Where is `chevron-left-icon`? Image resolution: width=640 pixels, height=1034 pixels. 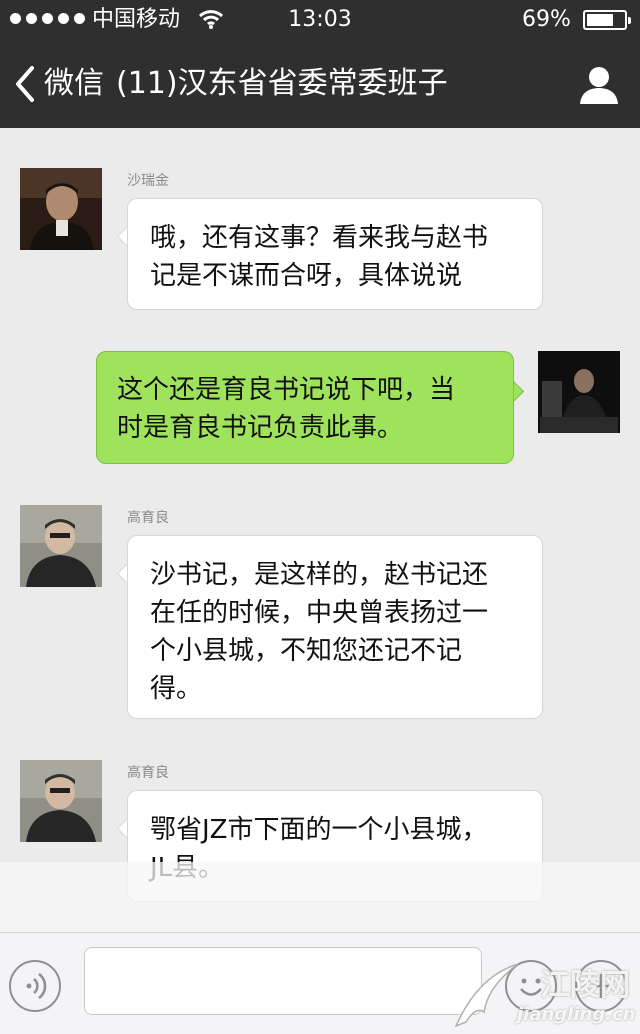
chevron-left-icon is located at coordinates (25, 84).